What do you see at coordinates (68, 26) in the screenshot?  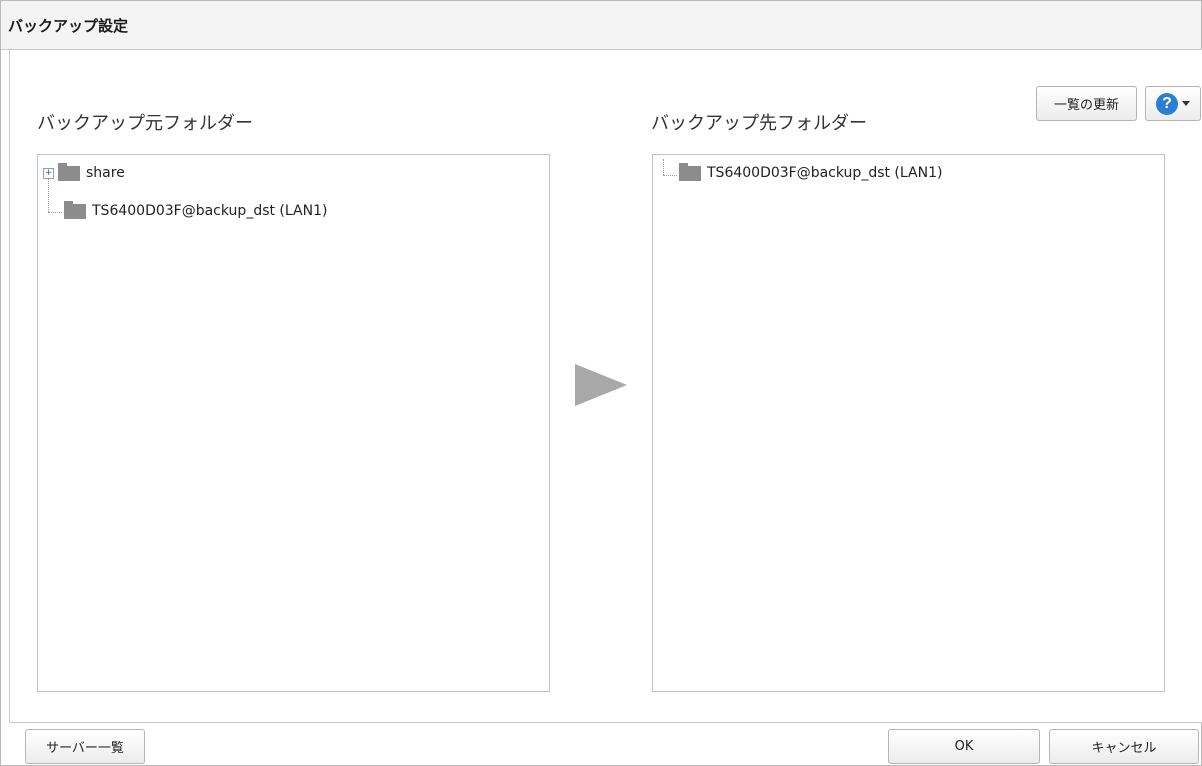 I see `dialog-title: バックアップ設定` at bounding box center [68, 26].